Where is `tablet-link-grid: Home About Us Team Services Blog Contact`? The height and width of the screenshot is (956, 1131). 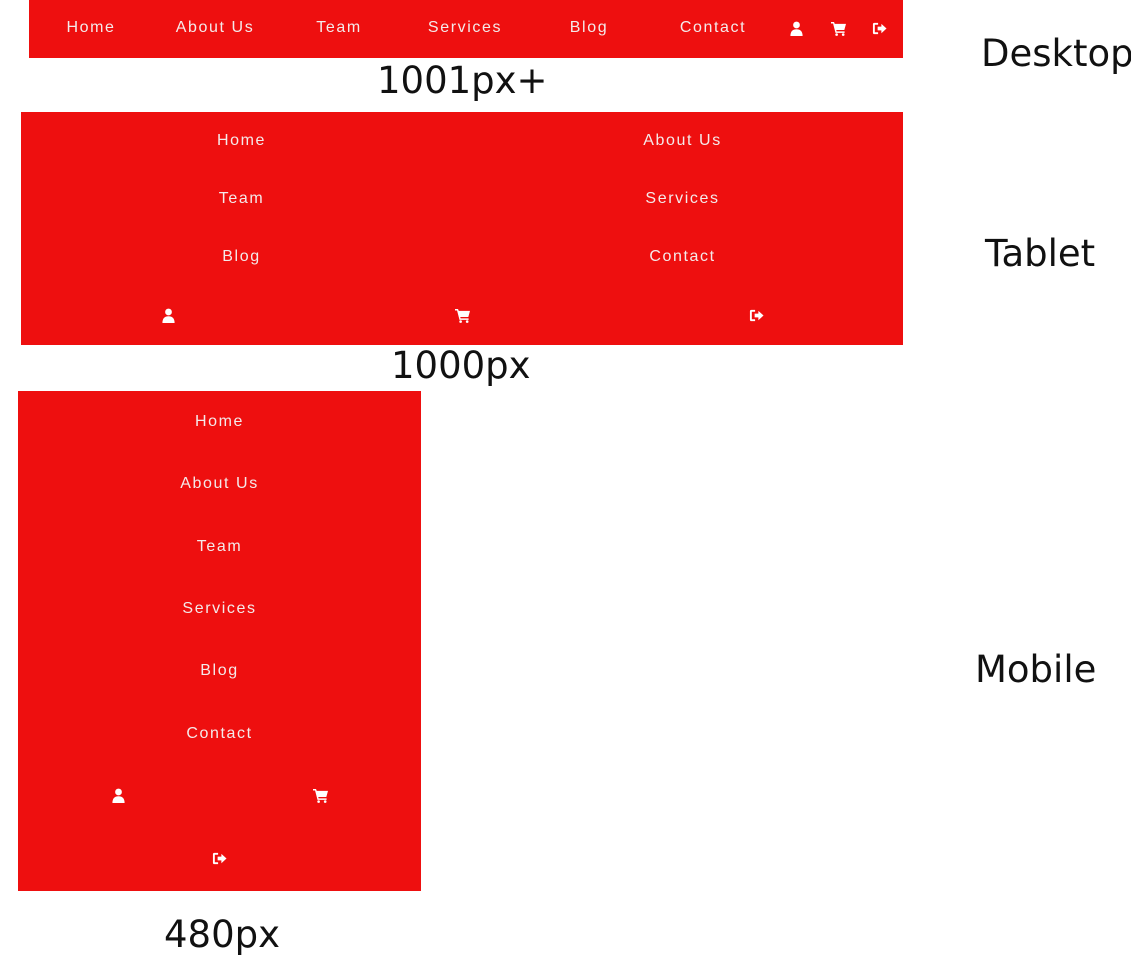
tablet-link-grid: Home About Us Team Services Blog Contact is located at coordinates (462, 199).